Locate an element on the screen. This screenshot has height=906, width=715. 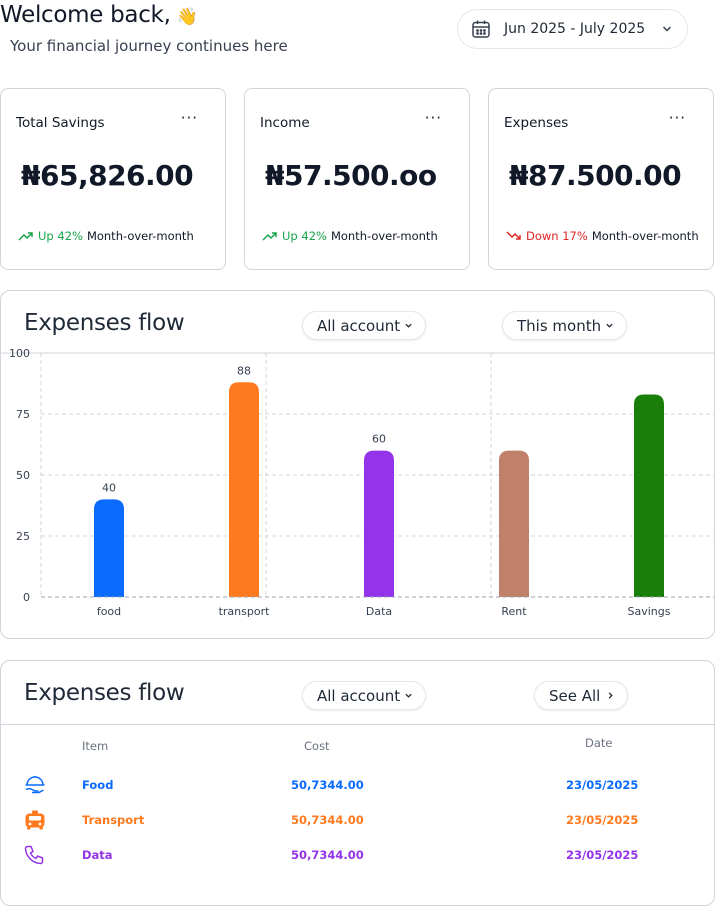
card-title: Expenses is located at coordinates (536, 123).